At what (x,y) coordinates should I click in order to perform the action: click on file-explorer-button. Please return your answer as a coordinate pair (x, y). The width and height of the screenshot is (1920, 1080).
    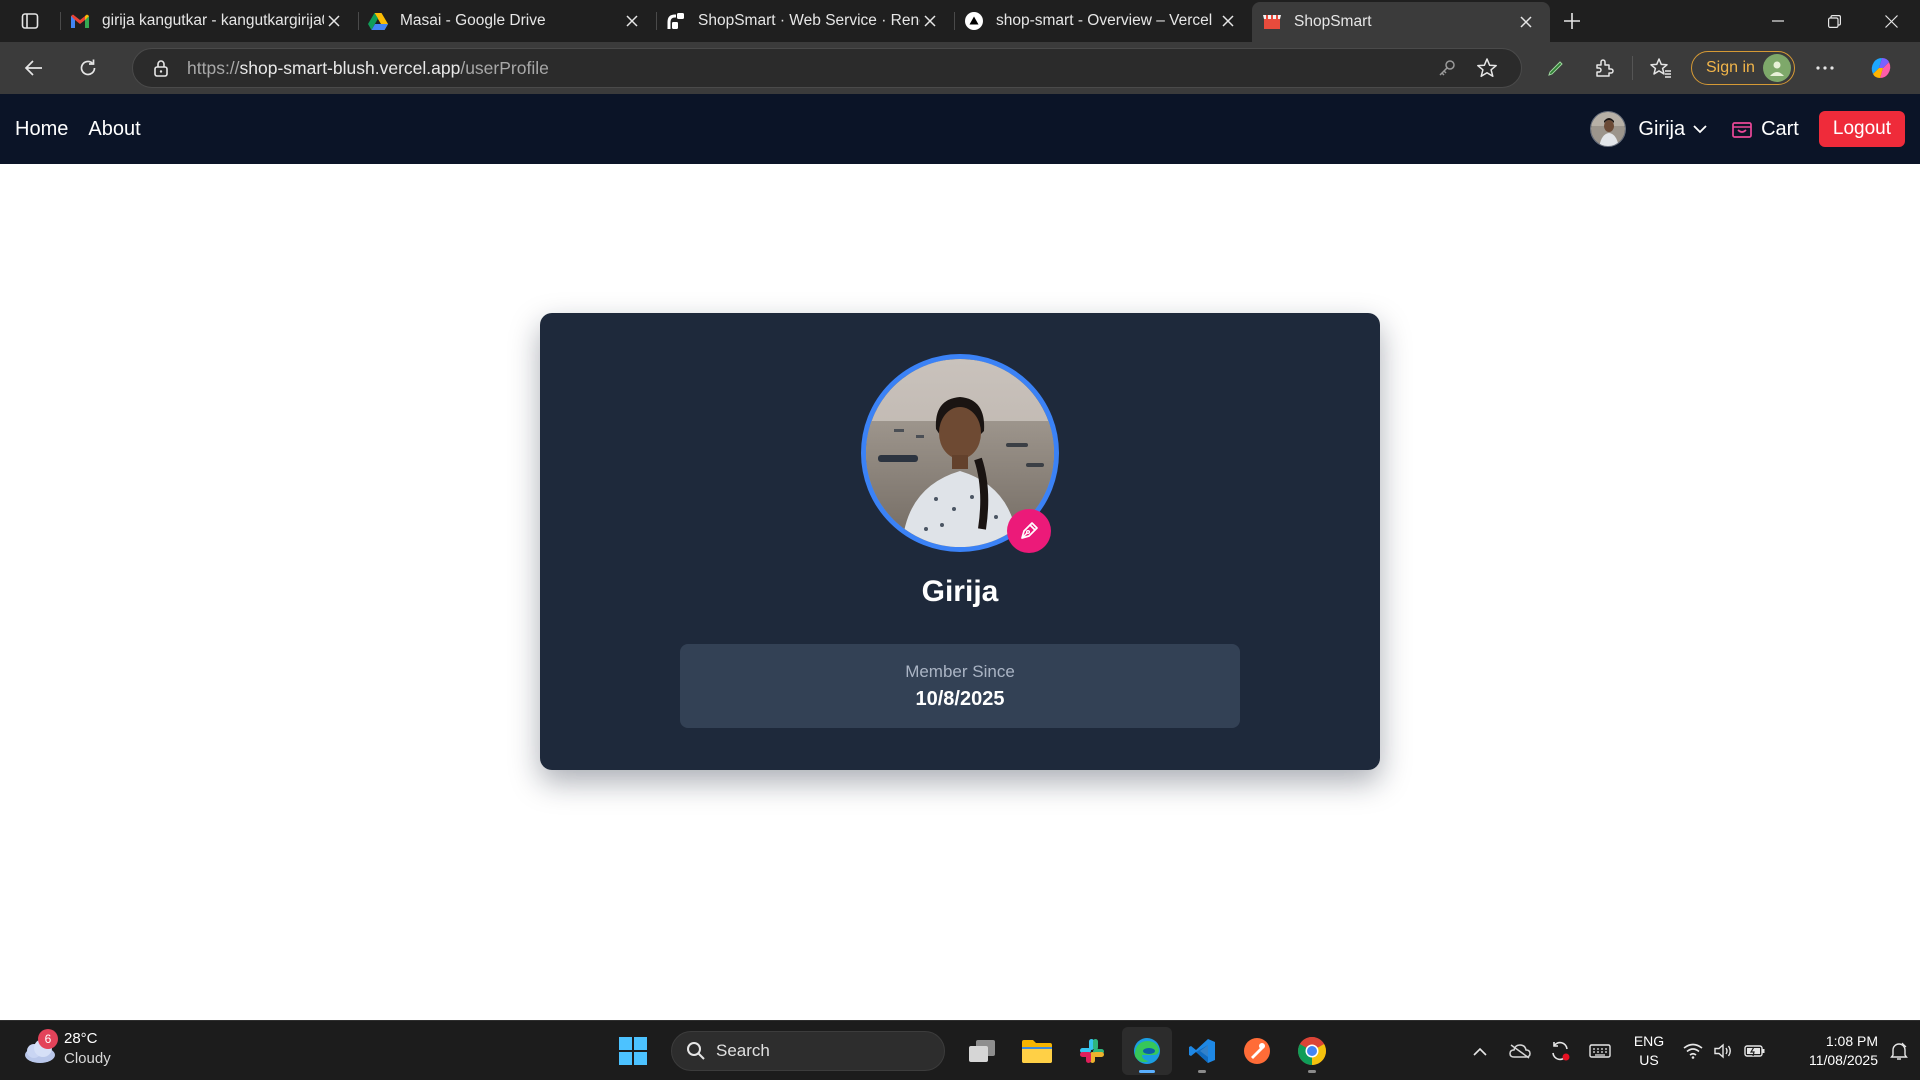
    Looking at the image, I should click on (1037, 1051).